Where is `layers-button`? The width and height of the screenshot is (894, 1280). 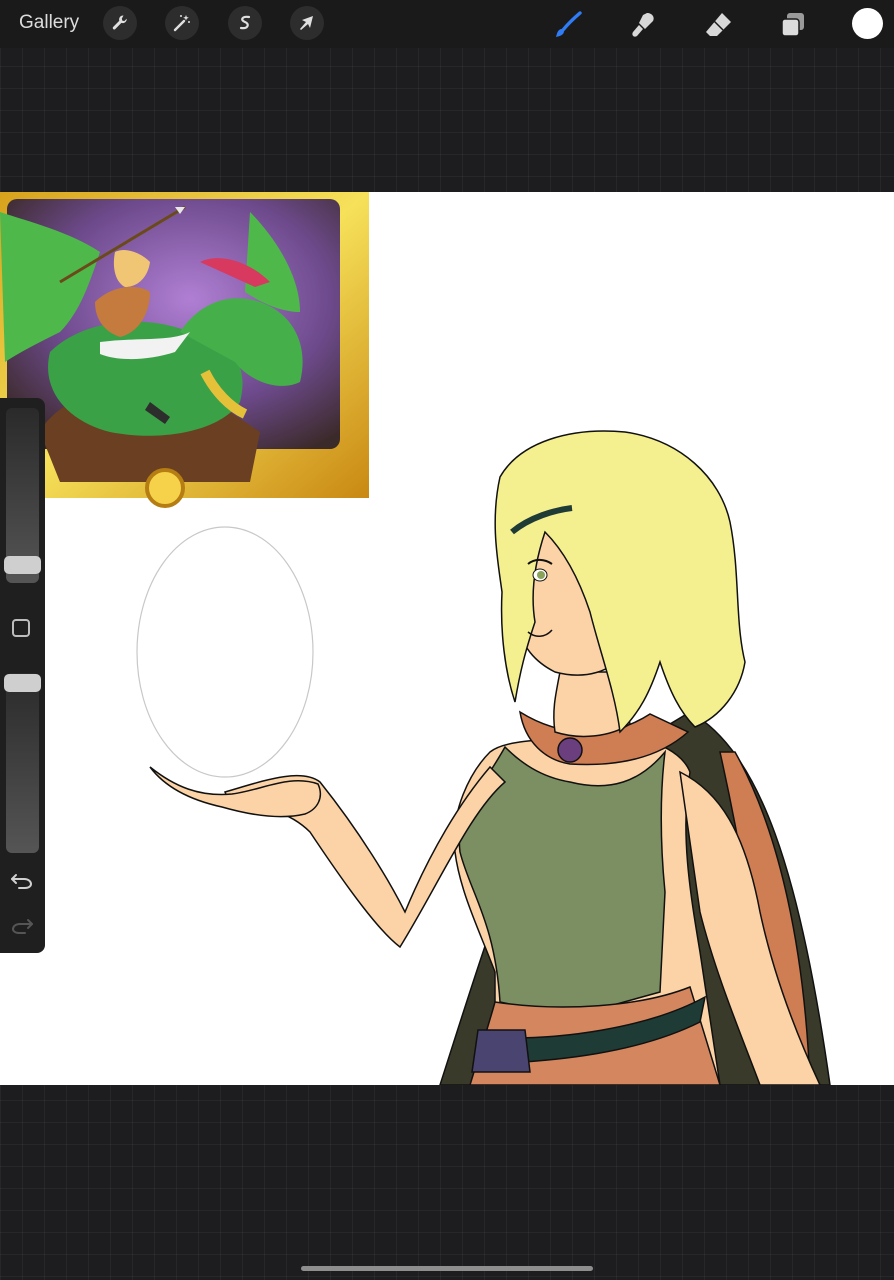
layers-button is located at coordinates (793, 25).